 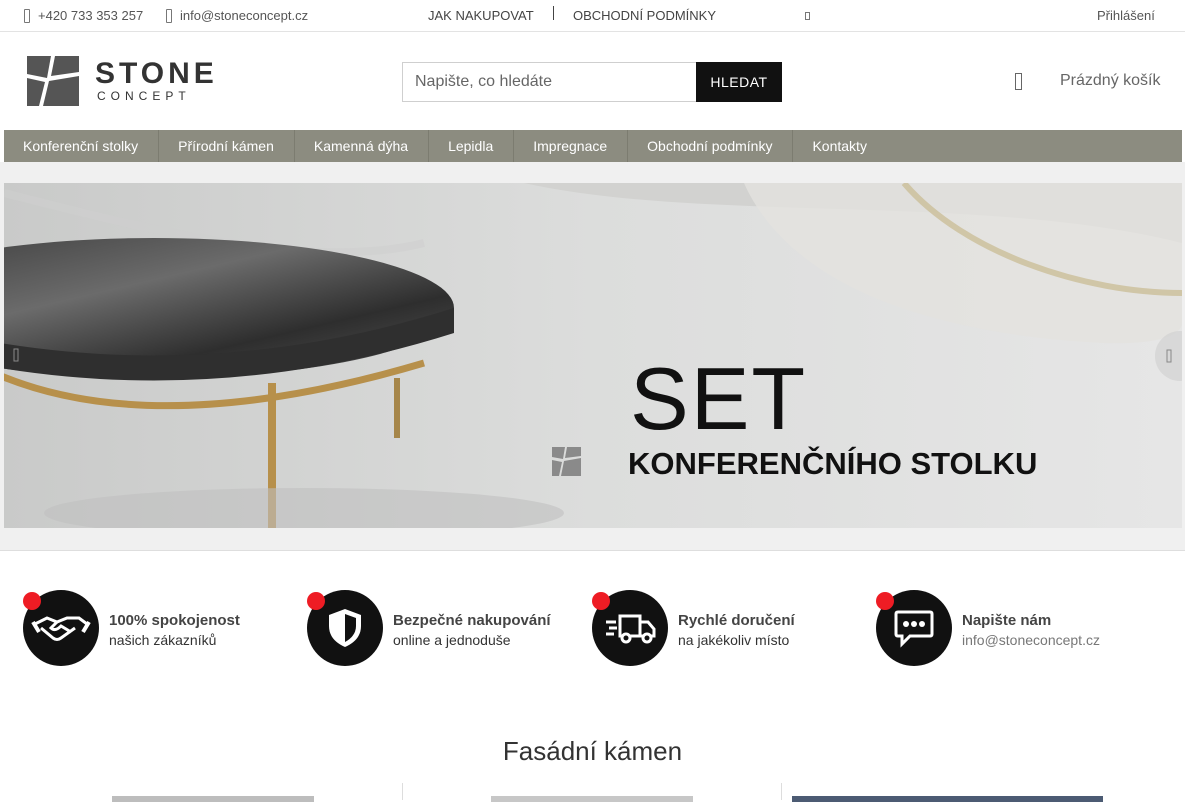 What do you see at coordinates (156, 73) in the screenshot?
I see `logo-title: STONE` at bounding box center [156, 73].